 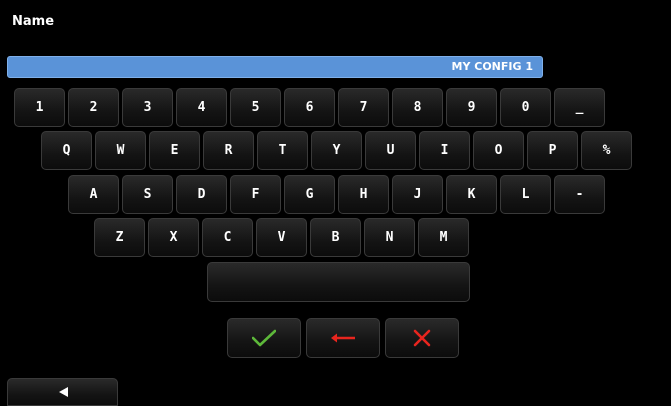 I want to click on backspace-button, so click(x=343, y=338).